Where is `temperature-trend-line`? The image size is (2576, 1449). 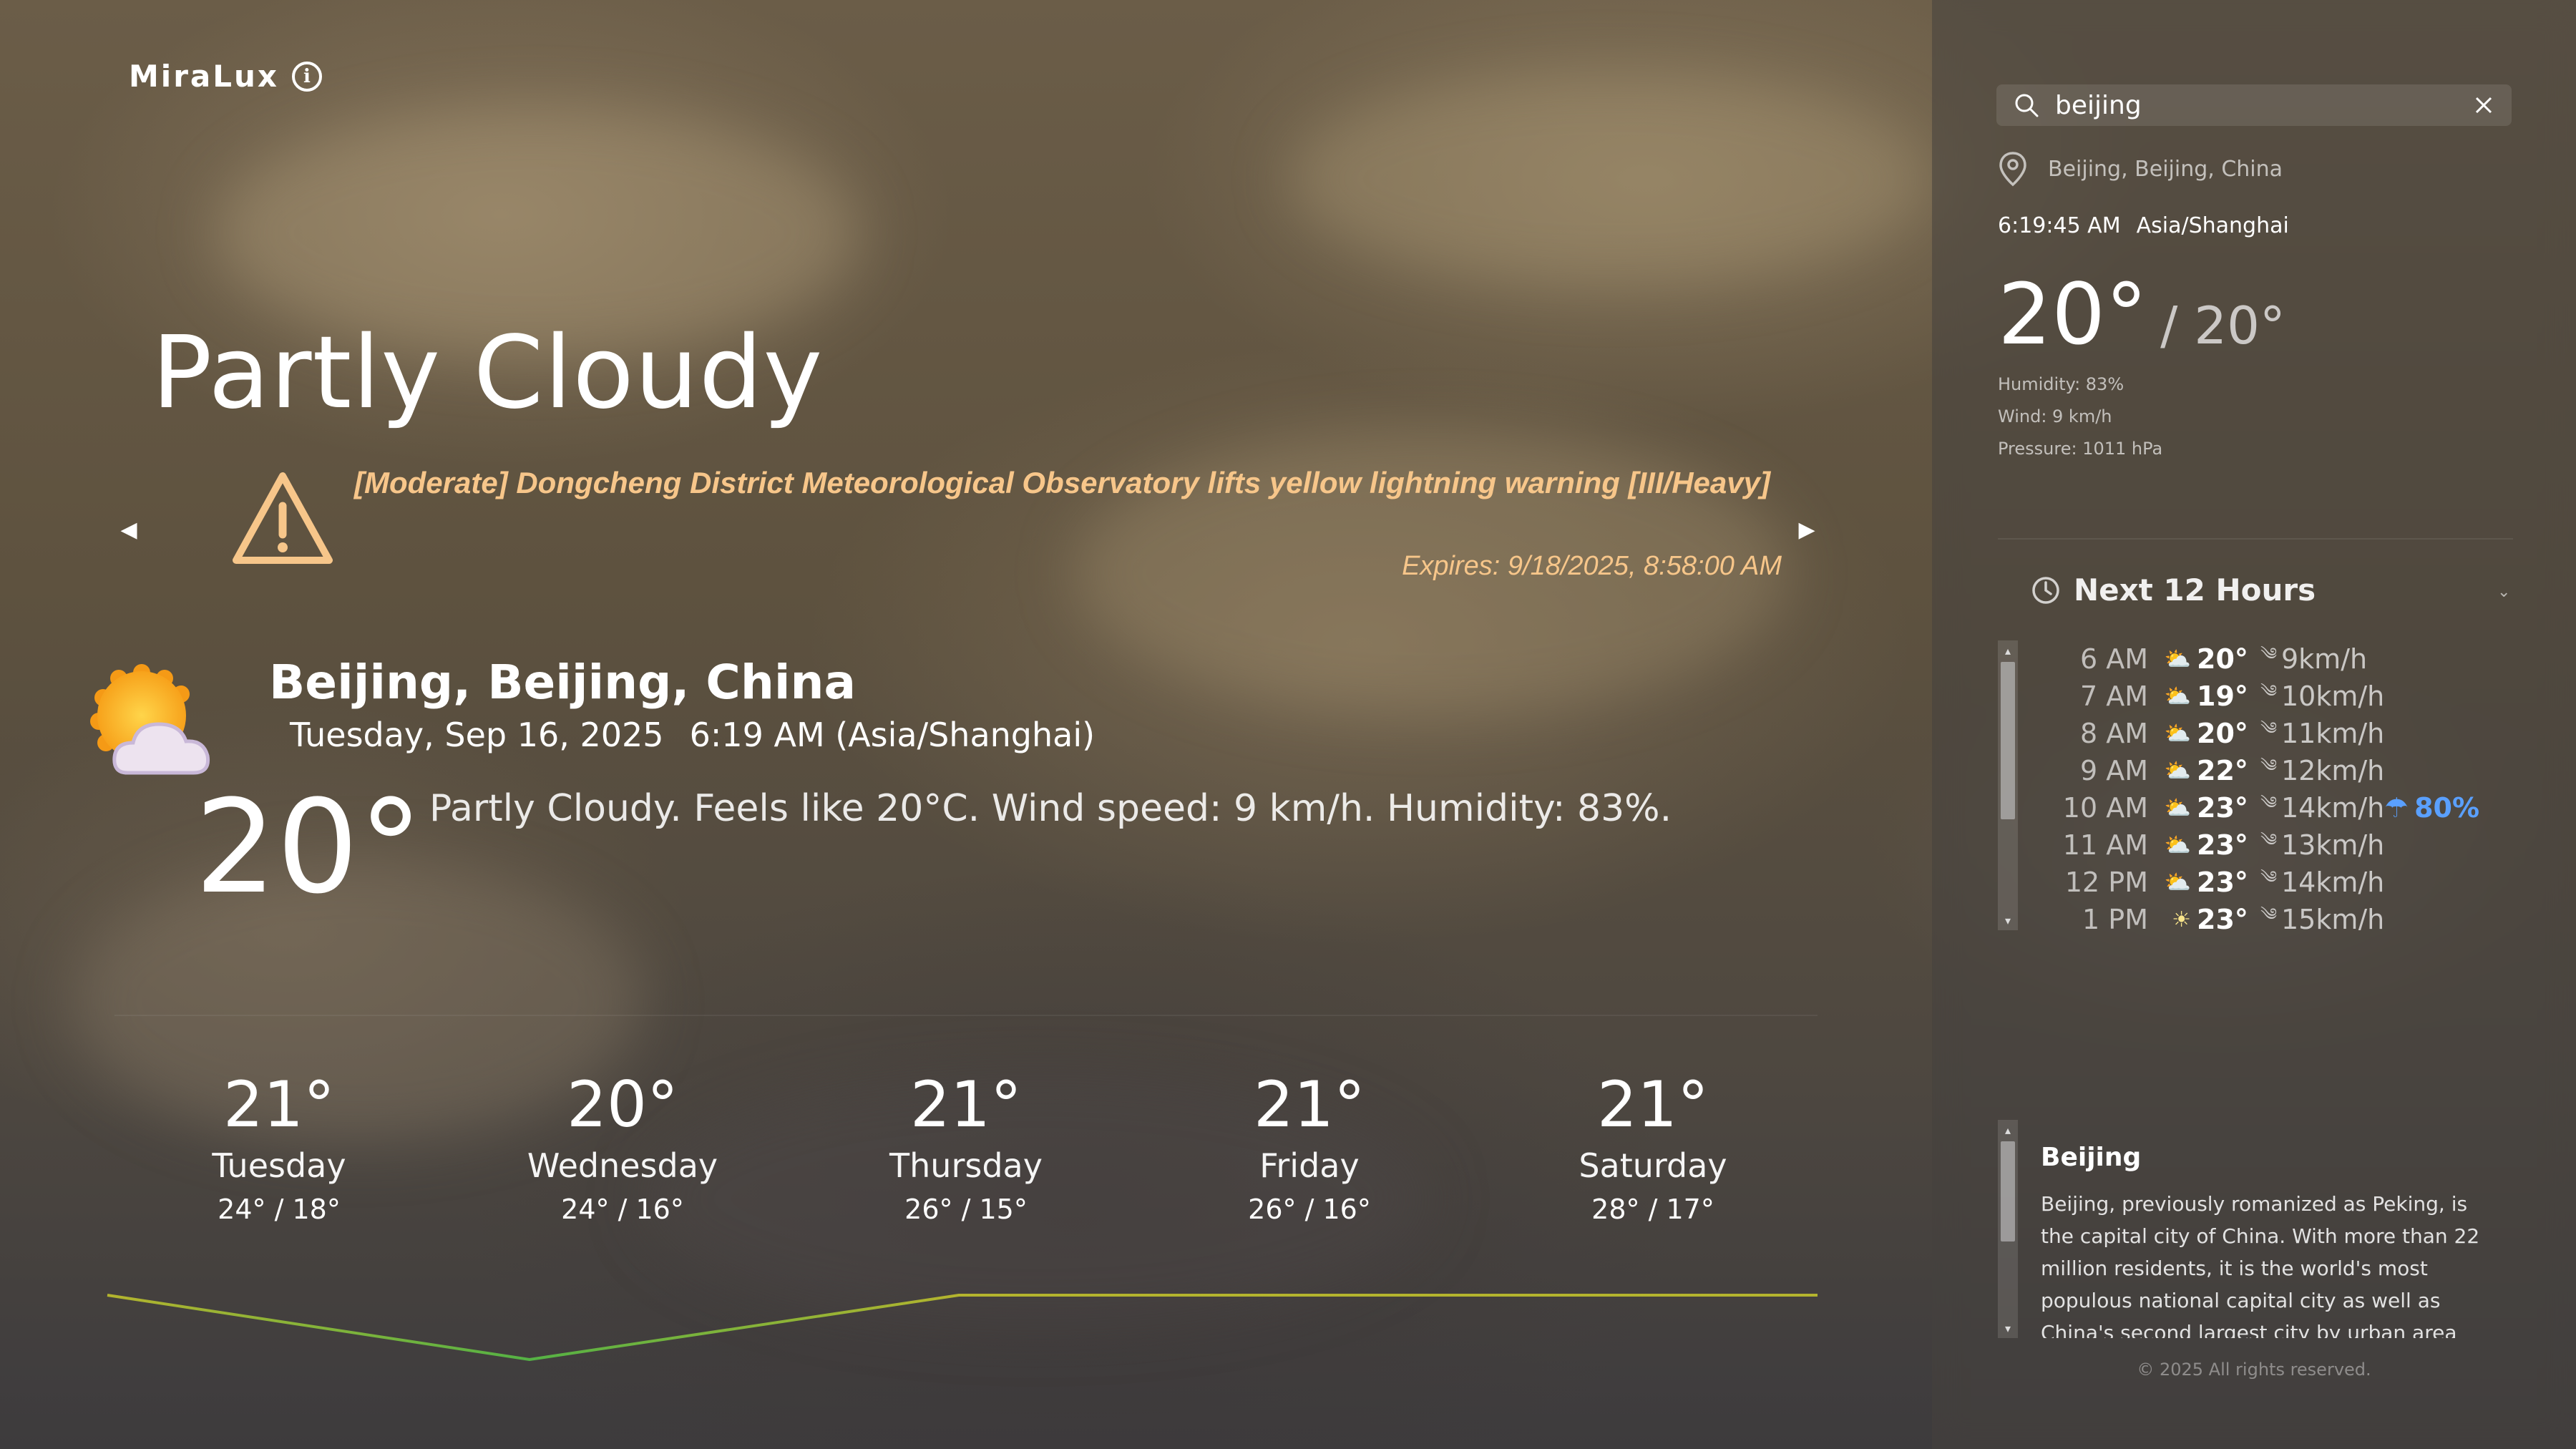 temperature-trend-line is located at coordinates (962, 1328).